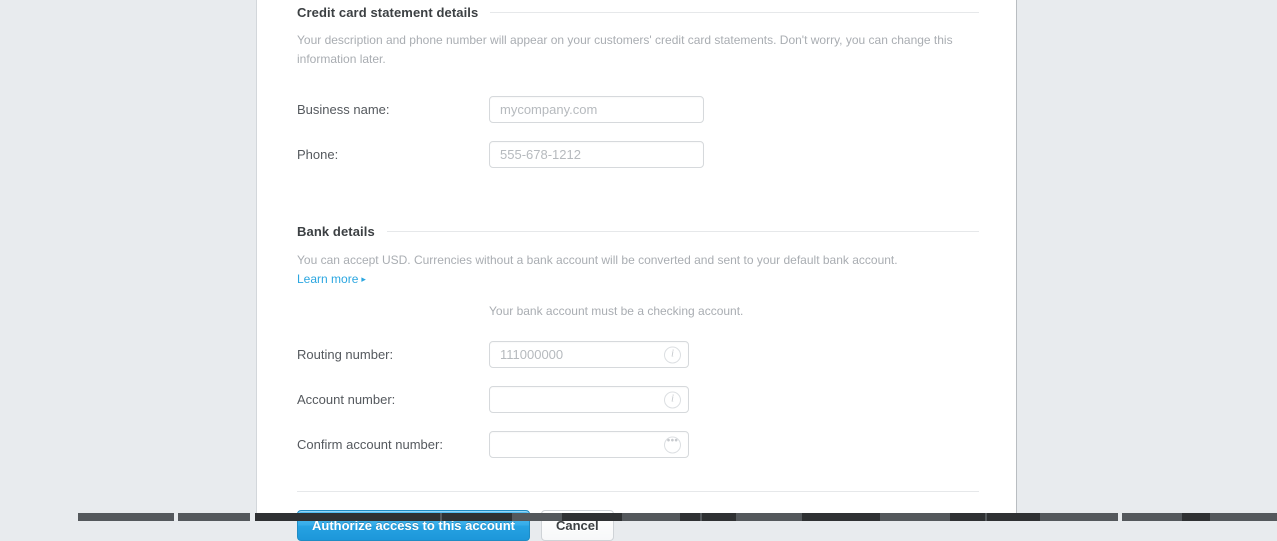 The width and height of the screenshot is (1277, 541). I want to click on business-name-input-wrap, so click(596, 109).